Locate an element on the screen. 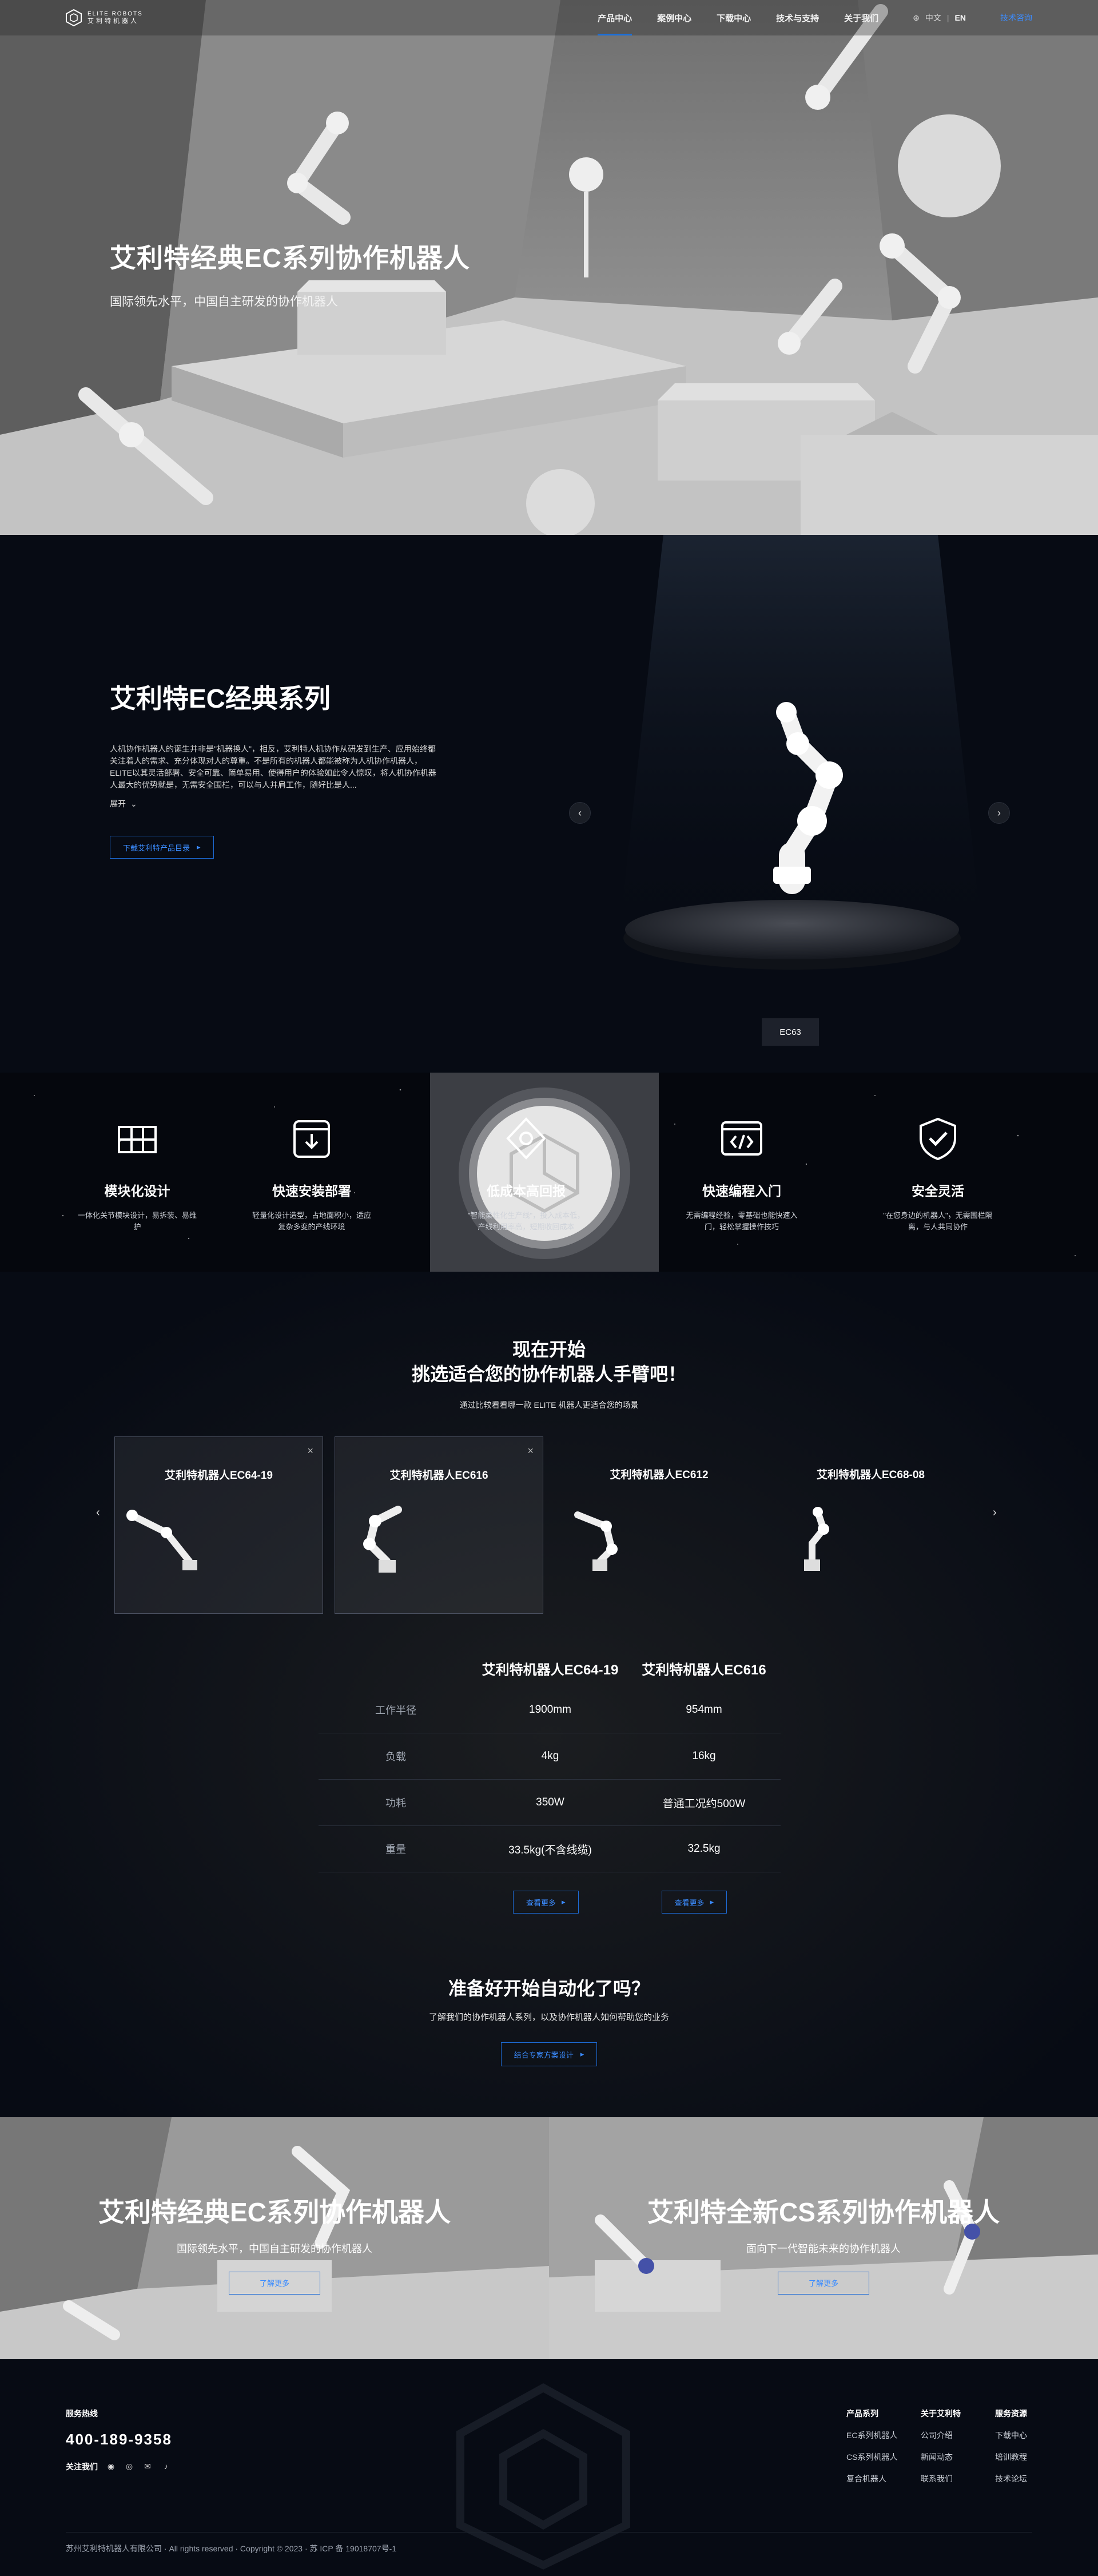 The height and width of the screenshot is (2576, 1098). weibo-icon: ◎ is located at coordinates (129, 2467).